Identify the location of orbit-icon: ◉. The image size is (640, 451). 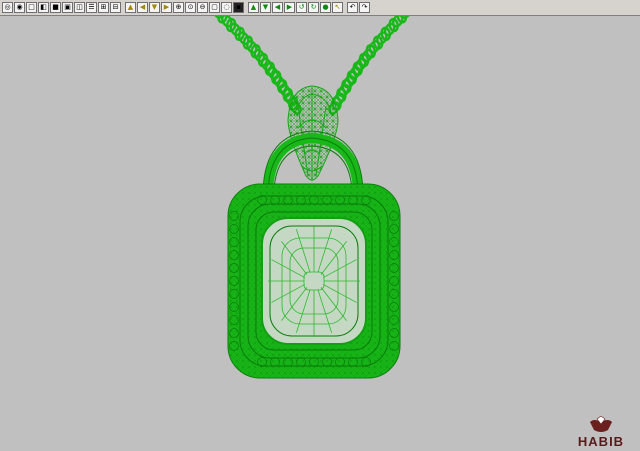
(19, 7).